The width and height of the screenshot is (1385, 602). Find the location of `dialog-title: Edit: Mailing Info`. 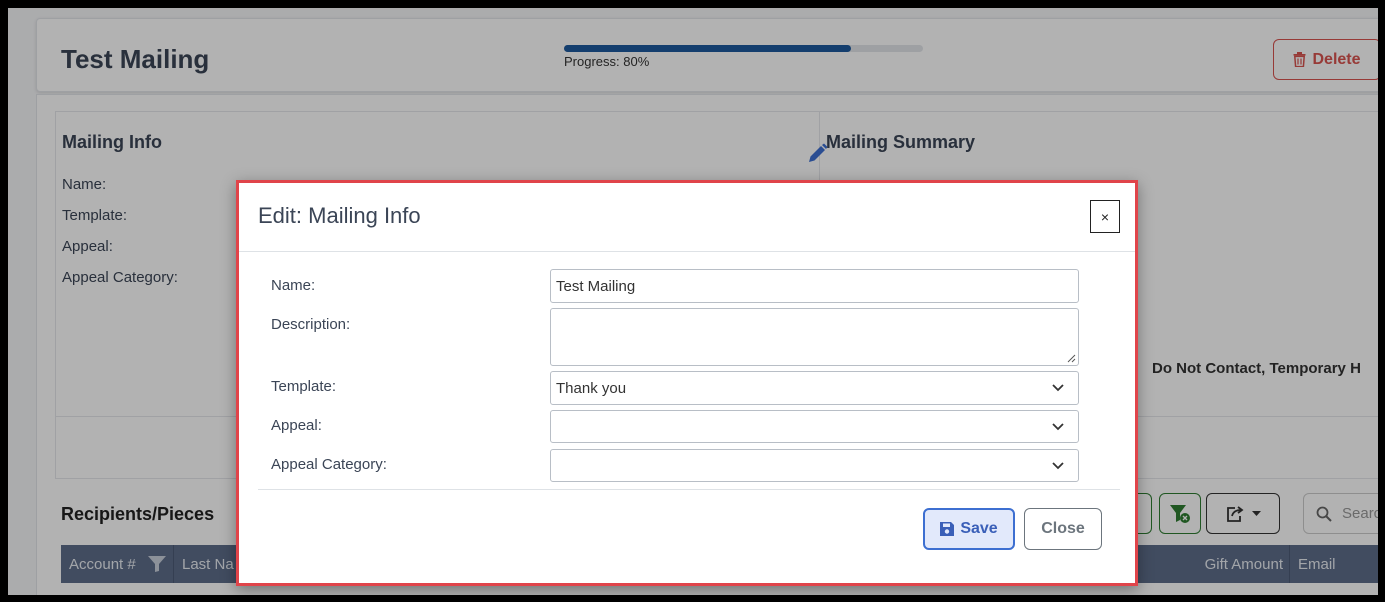

dialog-title: Edit: Mailing Info is located at coordinates (339, 215).